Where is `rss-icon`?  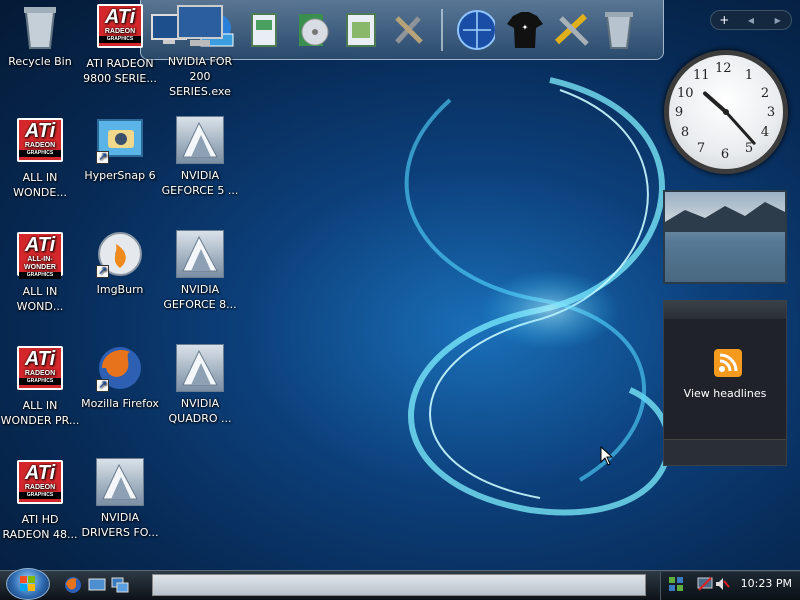 rss-icon is located at coordinates (728, 363).